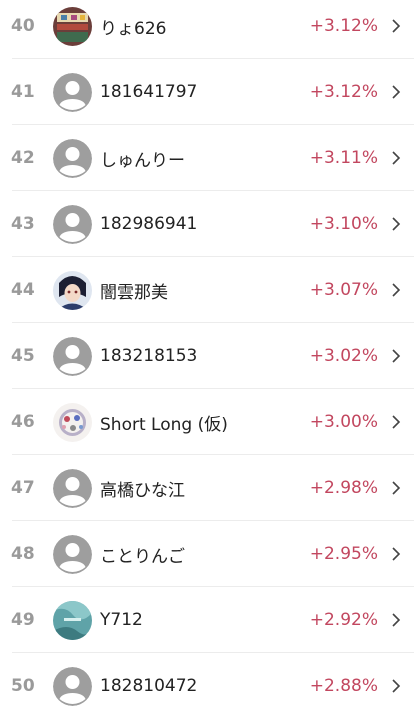 Image resolution: width=414 pixels, height=719 pixels. What do you see at coordinates (23, 686) in the screenshot?
I see `rank-number: 50` at bounding box center [23, 686].